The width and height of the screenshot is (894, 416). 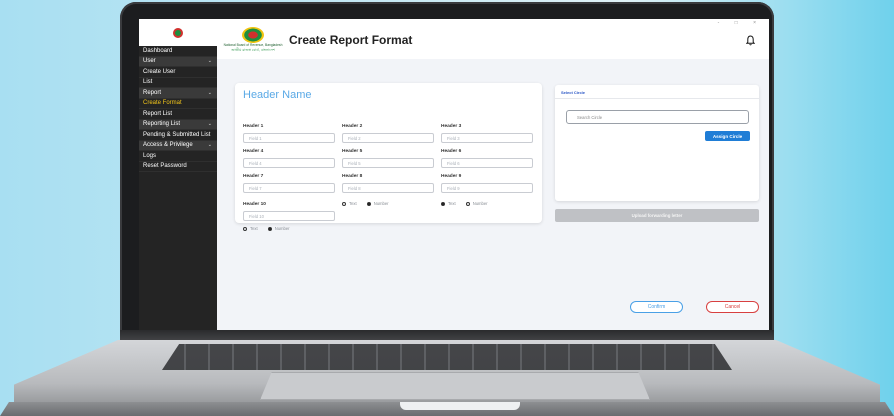 I want to click on sidebar-item-create-format: Create Format, so click(x=178, y=104).